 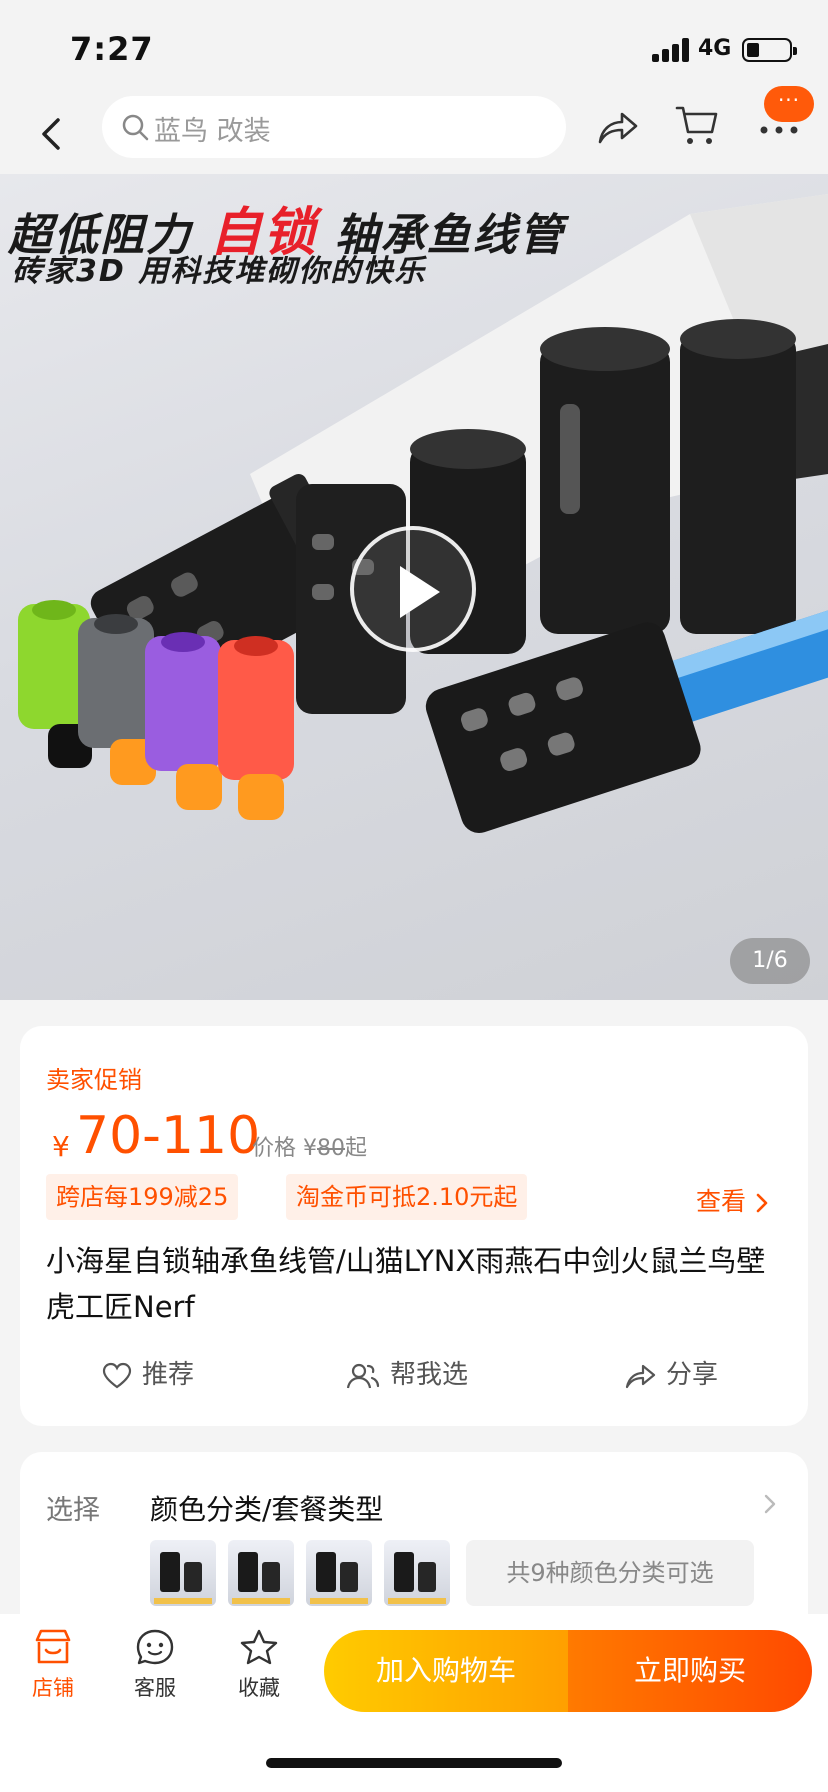 I want to click on favorite-button: 收藏, so click(x=259, y=1665).